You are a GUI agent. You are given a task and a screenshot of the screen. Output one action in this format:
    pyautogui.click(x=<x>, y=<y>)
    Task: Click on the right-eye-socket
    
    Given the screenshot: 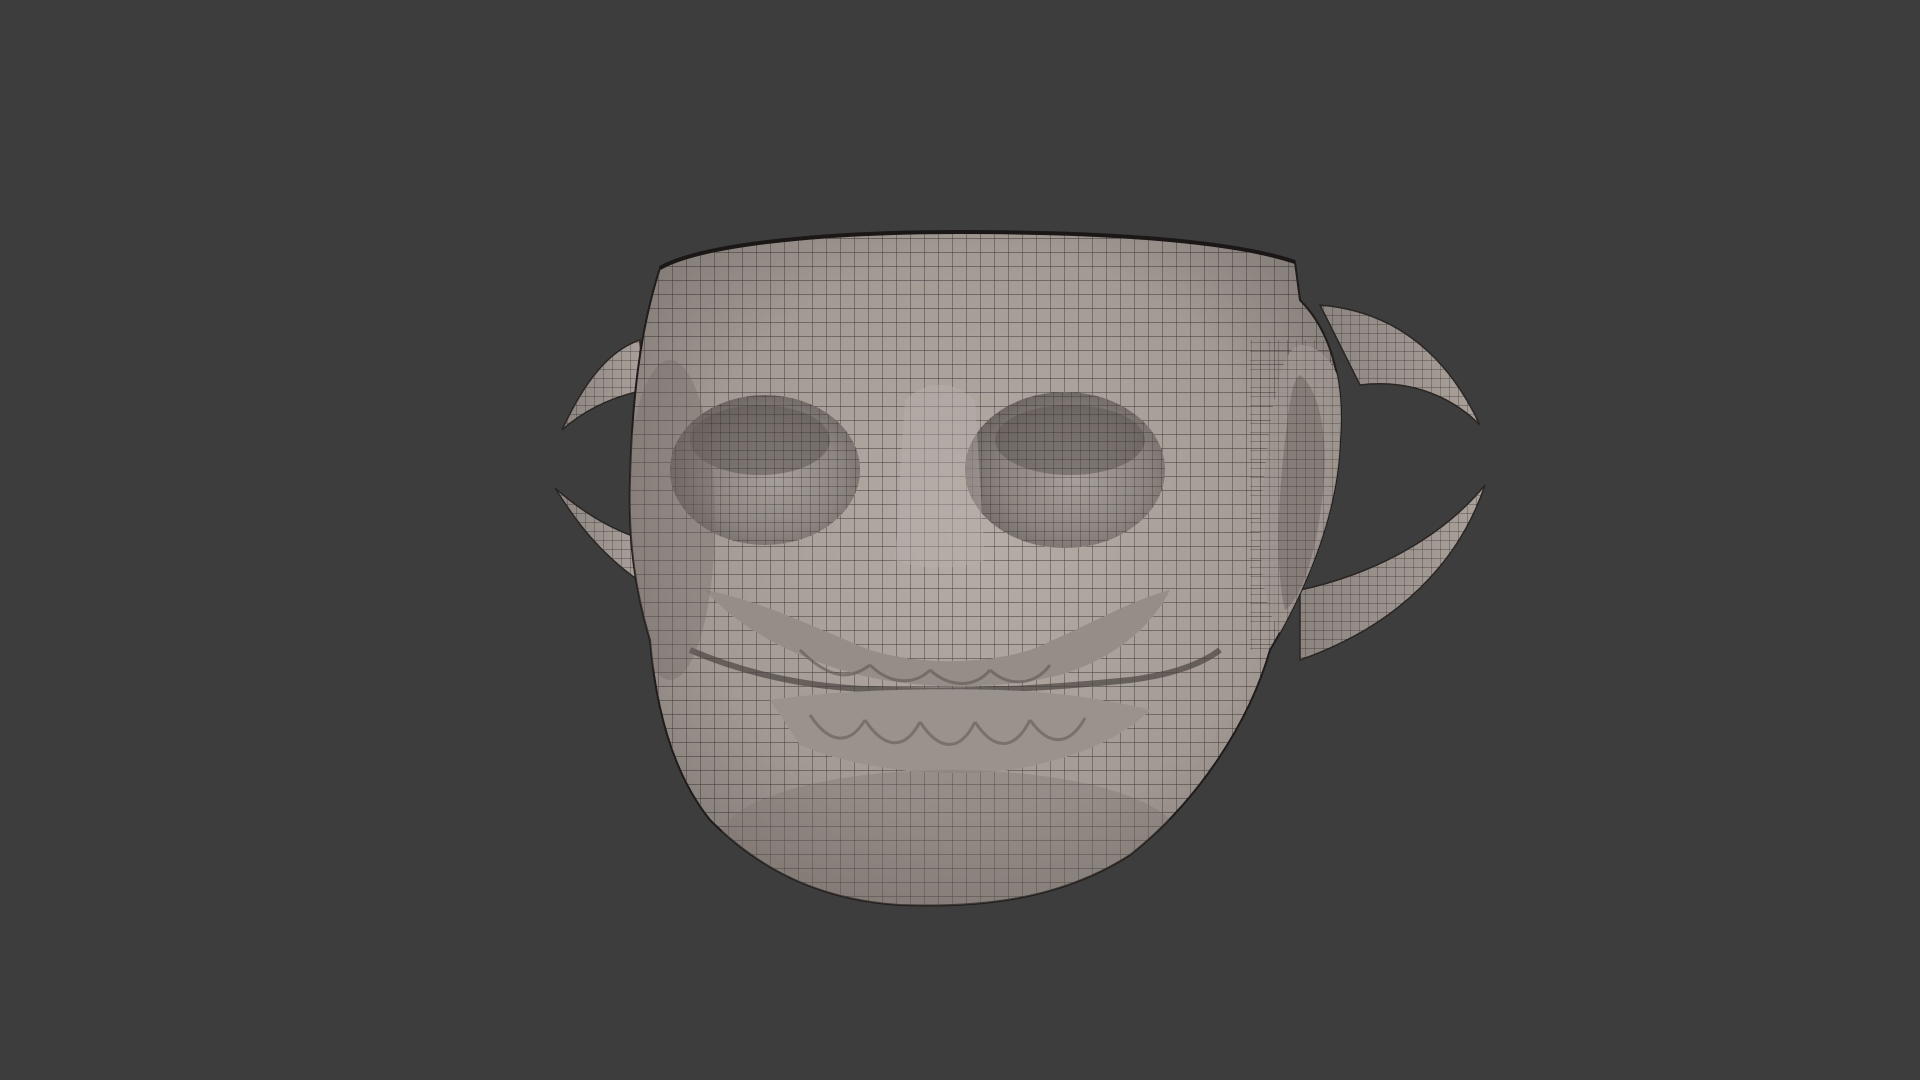 What is the action you would take?
    pyautogui.click(x=1065, y=470)
    